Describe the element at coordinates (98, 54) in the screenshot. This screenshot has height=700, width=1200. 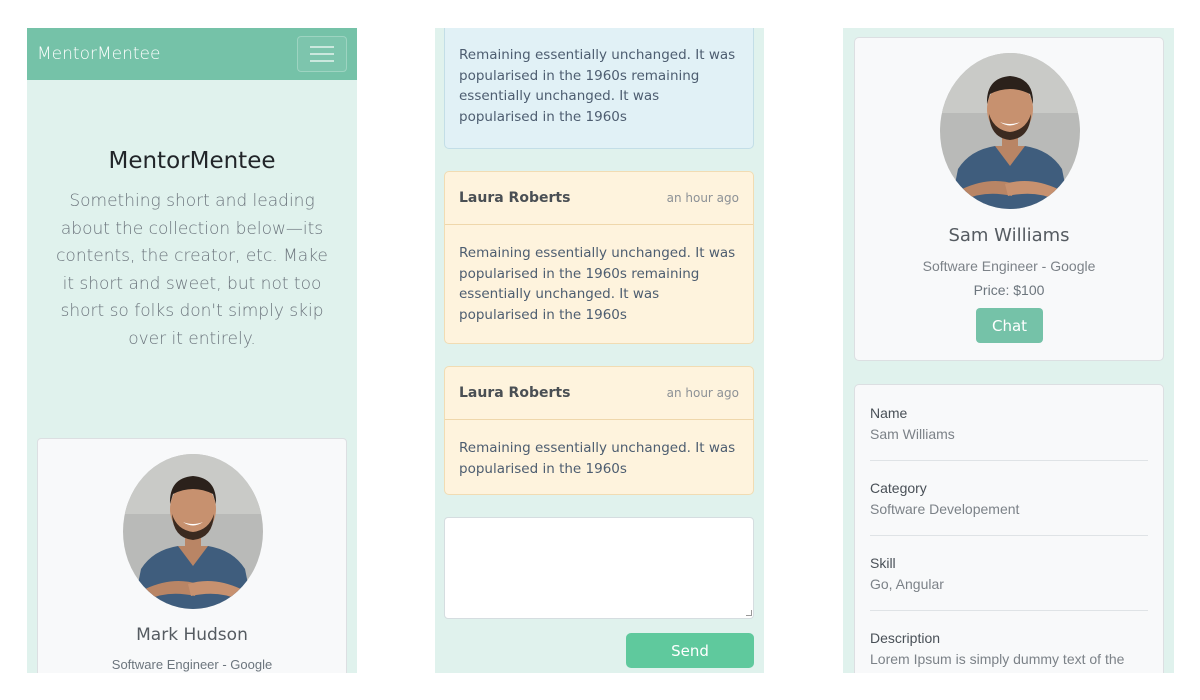
I see `navbar-brand: MentorMentee` at that location.